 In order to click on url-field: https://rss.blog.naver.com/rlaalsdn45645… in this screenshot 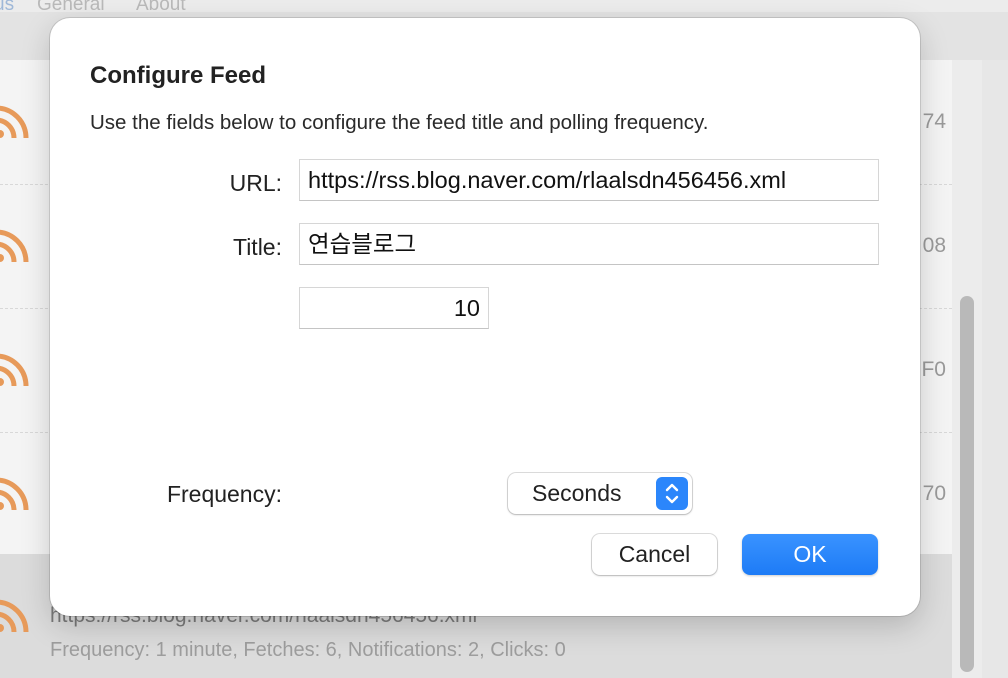, I will do `click(589, 180)`.